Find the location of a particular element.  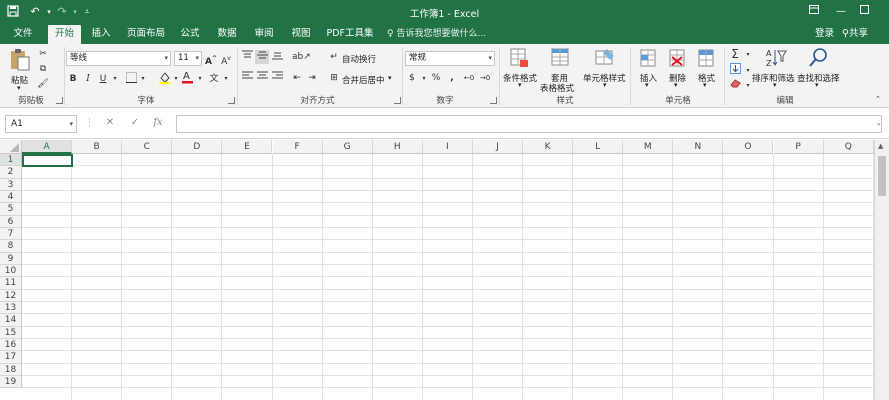

insert-dropdown-icon: ▾ is located at coordinates (647, 85).